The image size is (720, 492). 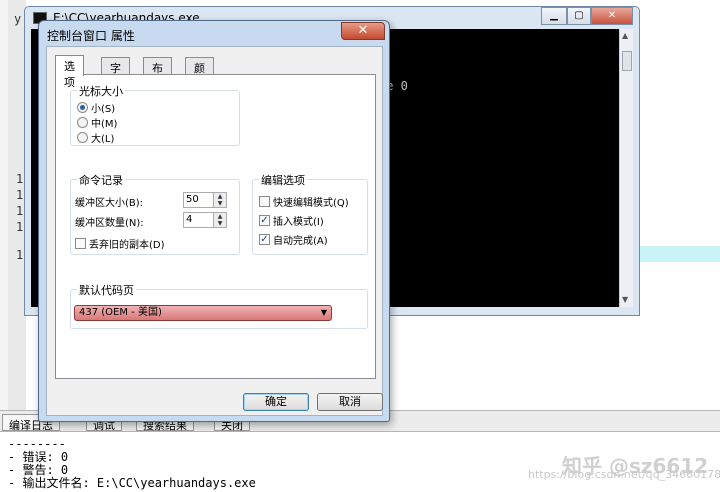 What do you see at coordinates (264, 220) in the screenshot?
I see `insert-mode-checkbox: ✓` at bounding box center [264, 220].